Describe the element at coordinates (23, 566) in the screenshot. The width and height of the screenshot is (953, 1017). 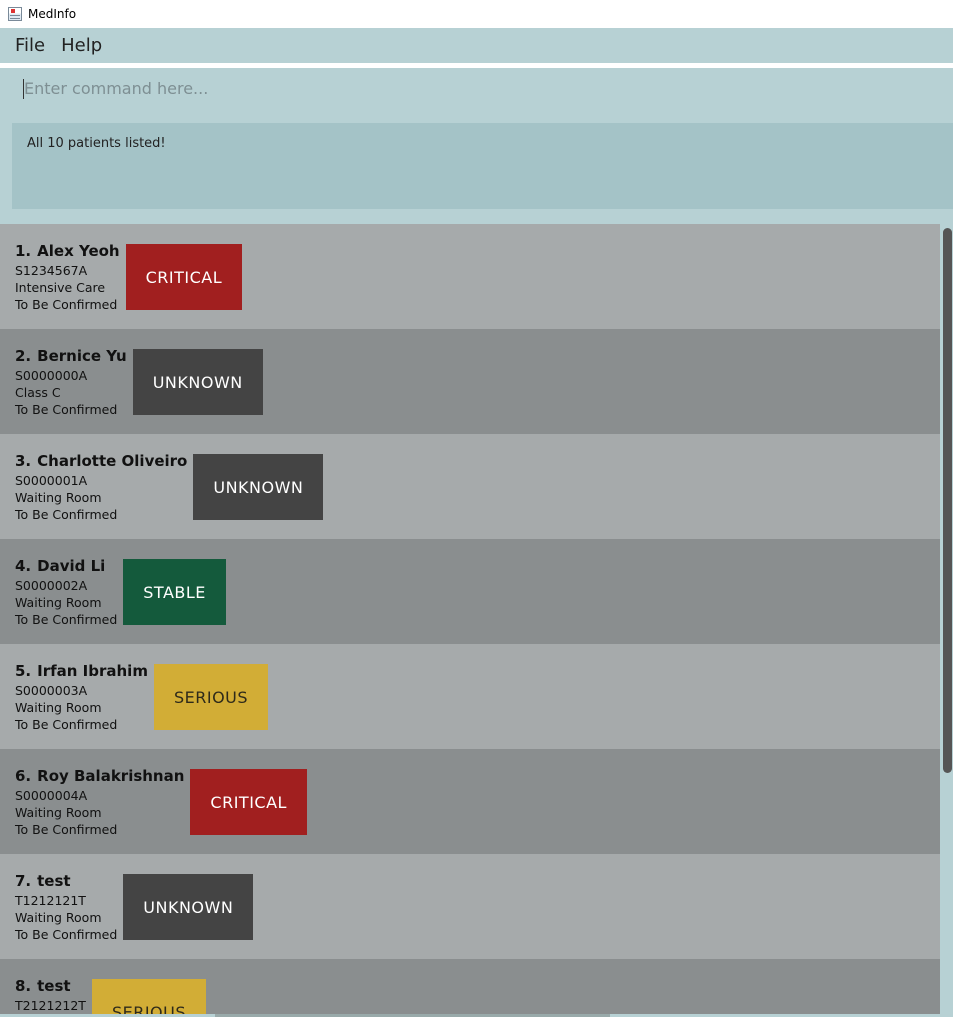
I see `patient-index: 4.` at that location.